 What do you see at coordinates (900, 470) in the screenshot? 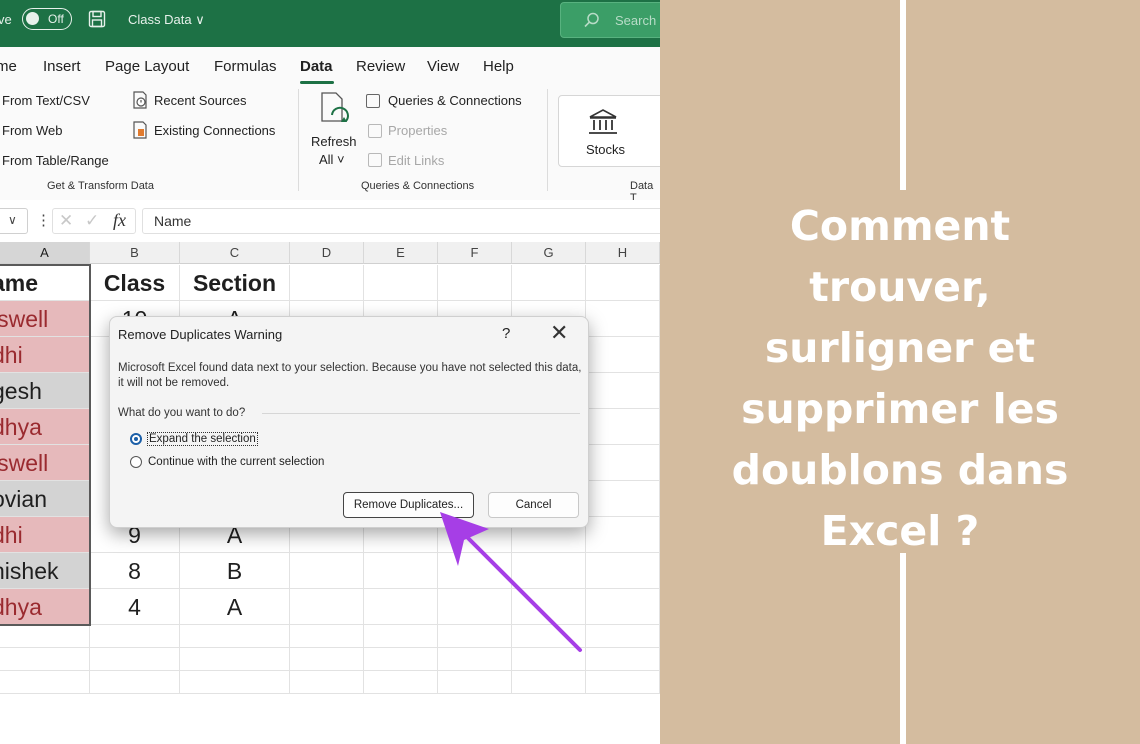
I see `headline-line: doublons dans` at bounding box center [900, 470].